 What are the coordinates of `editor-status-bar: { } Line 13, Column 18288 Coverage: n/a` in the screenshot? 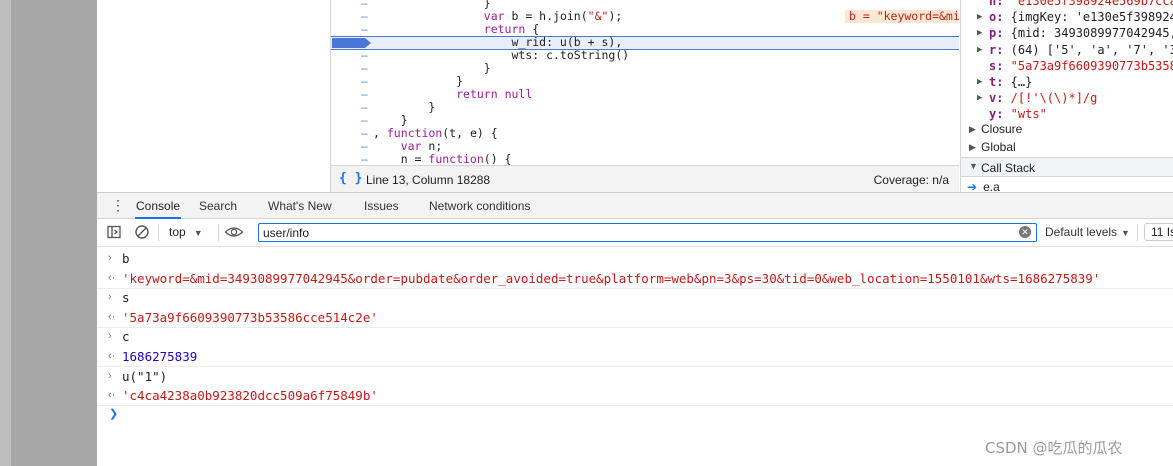 It's located at (645, 178).